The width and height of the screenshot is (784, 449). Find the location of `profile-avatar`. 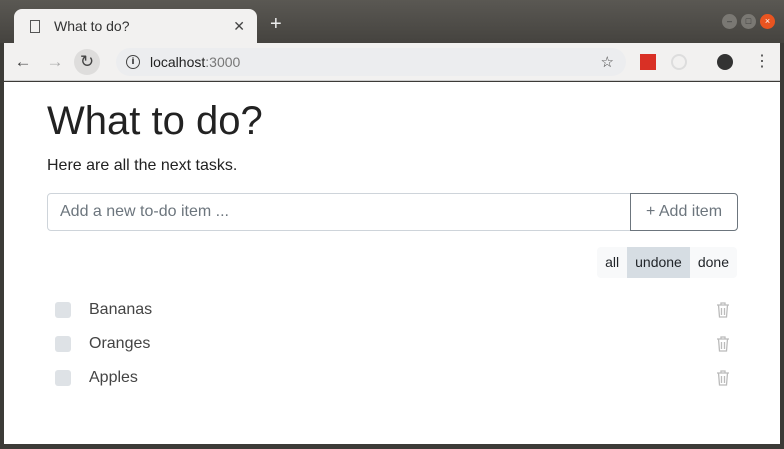

profile-avatar is located at coordinates (725, 62).